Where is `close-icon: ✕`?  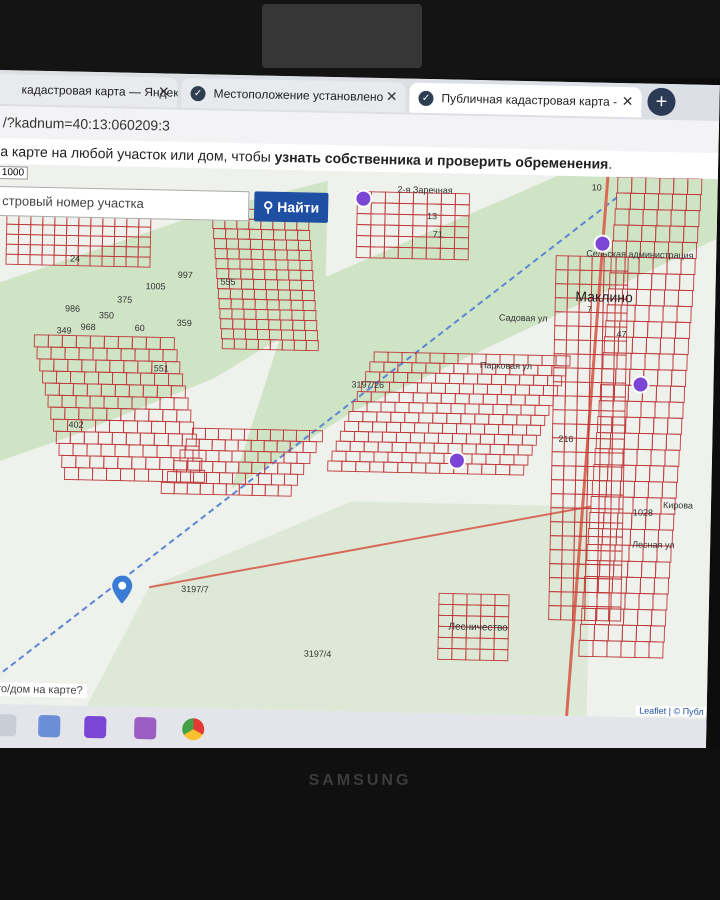 close-icon: ✕ is located at coordinates (628, 101).